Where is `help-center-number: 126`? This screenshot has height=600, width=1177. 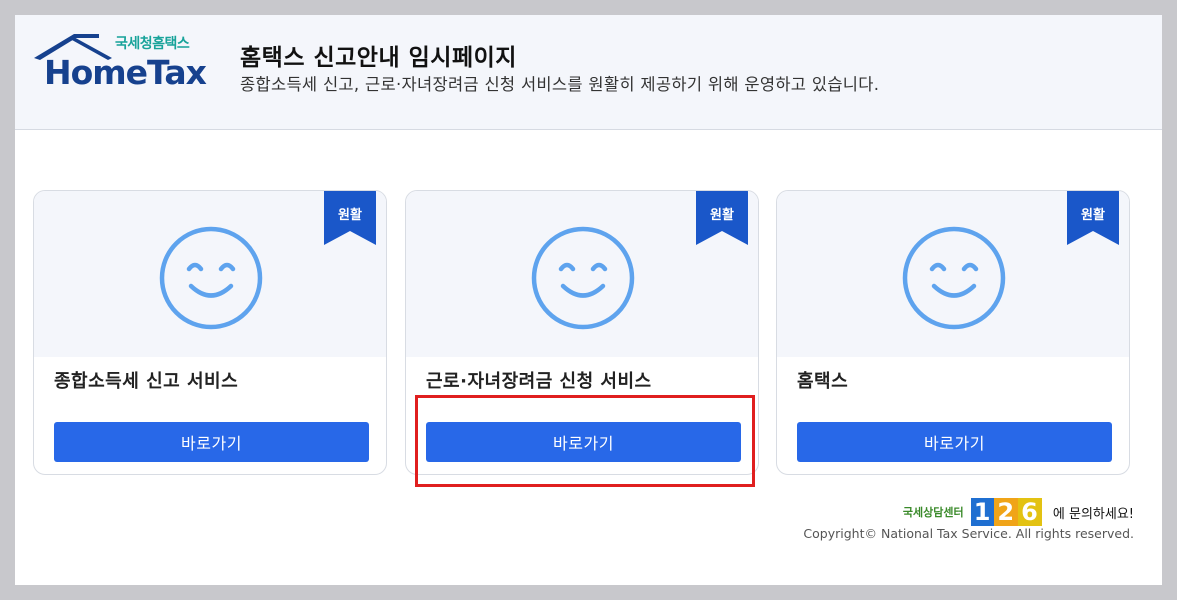
help-center-number: 126 is located at coordinates (1006, 512).